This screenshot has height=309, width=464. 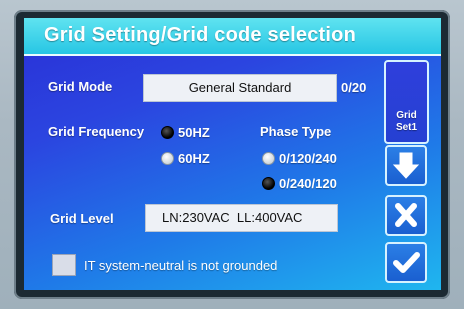 I want to click on page-title: Grid Setting/Grid code selection, so click(x=200, y=35).